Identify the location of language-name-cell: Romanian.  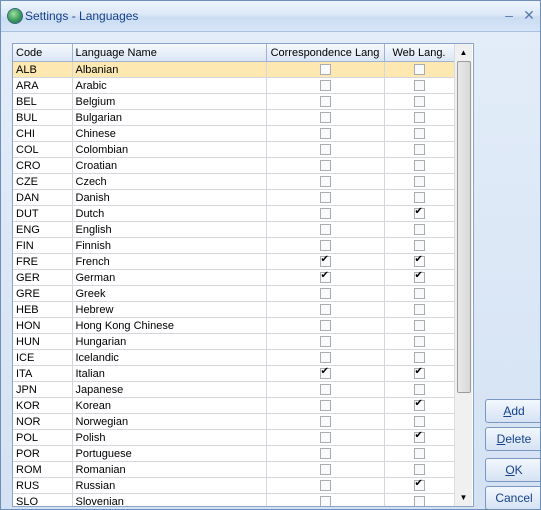
(169, 469).